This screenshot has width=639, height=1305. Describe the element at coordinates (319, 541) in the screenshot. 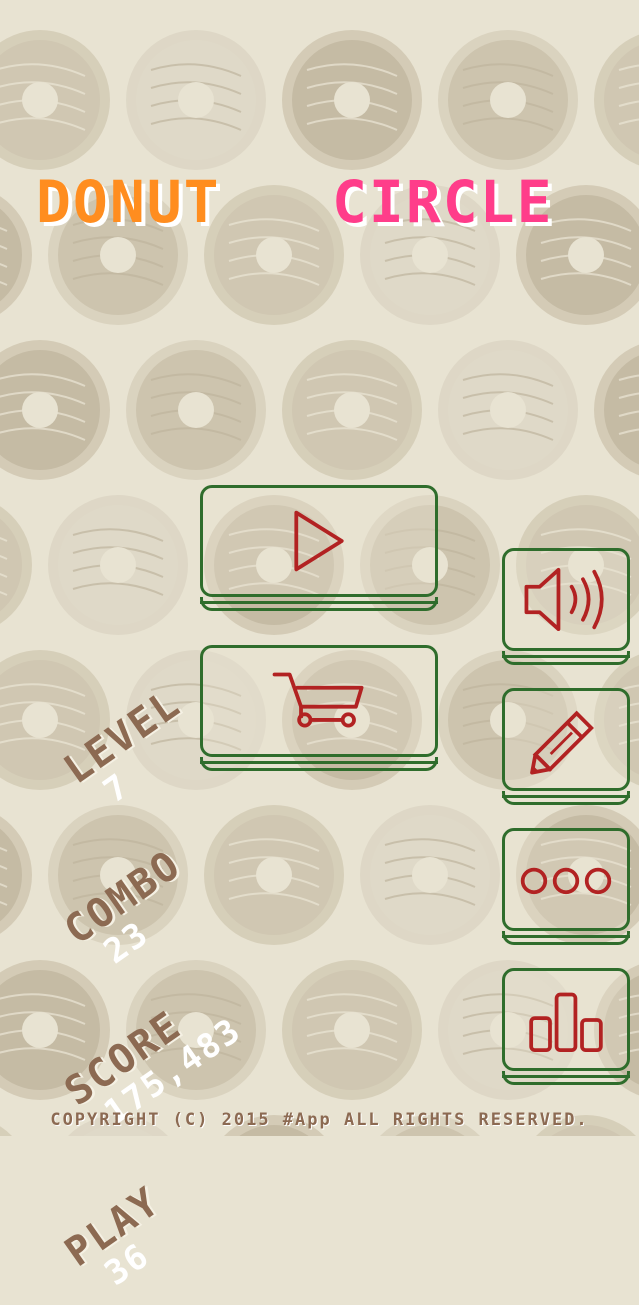

I see `play-icon` at that location.